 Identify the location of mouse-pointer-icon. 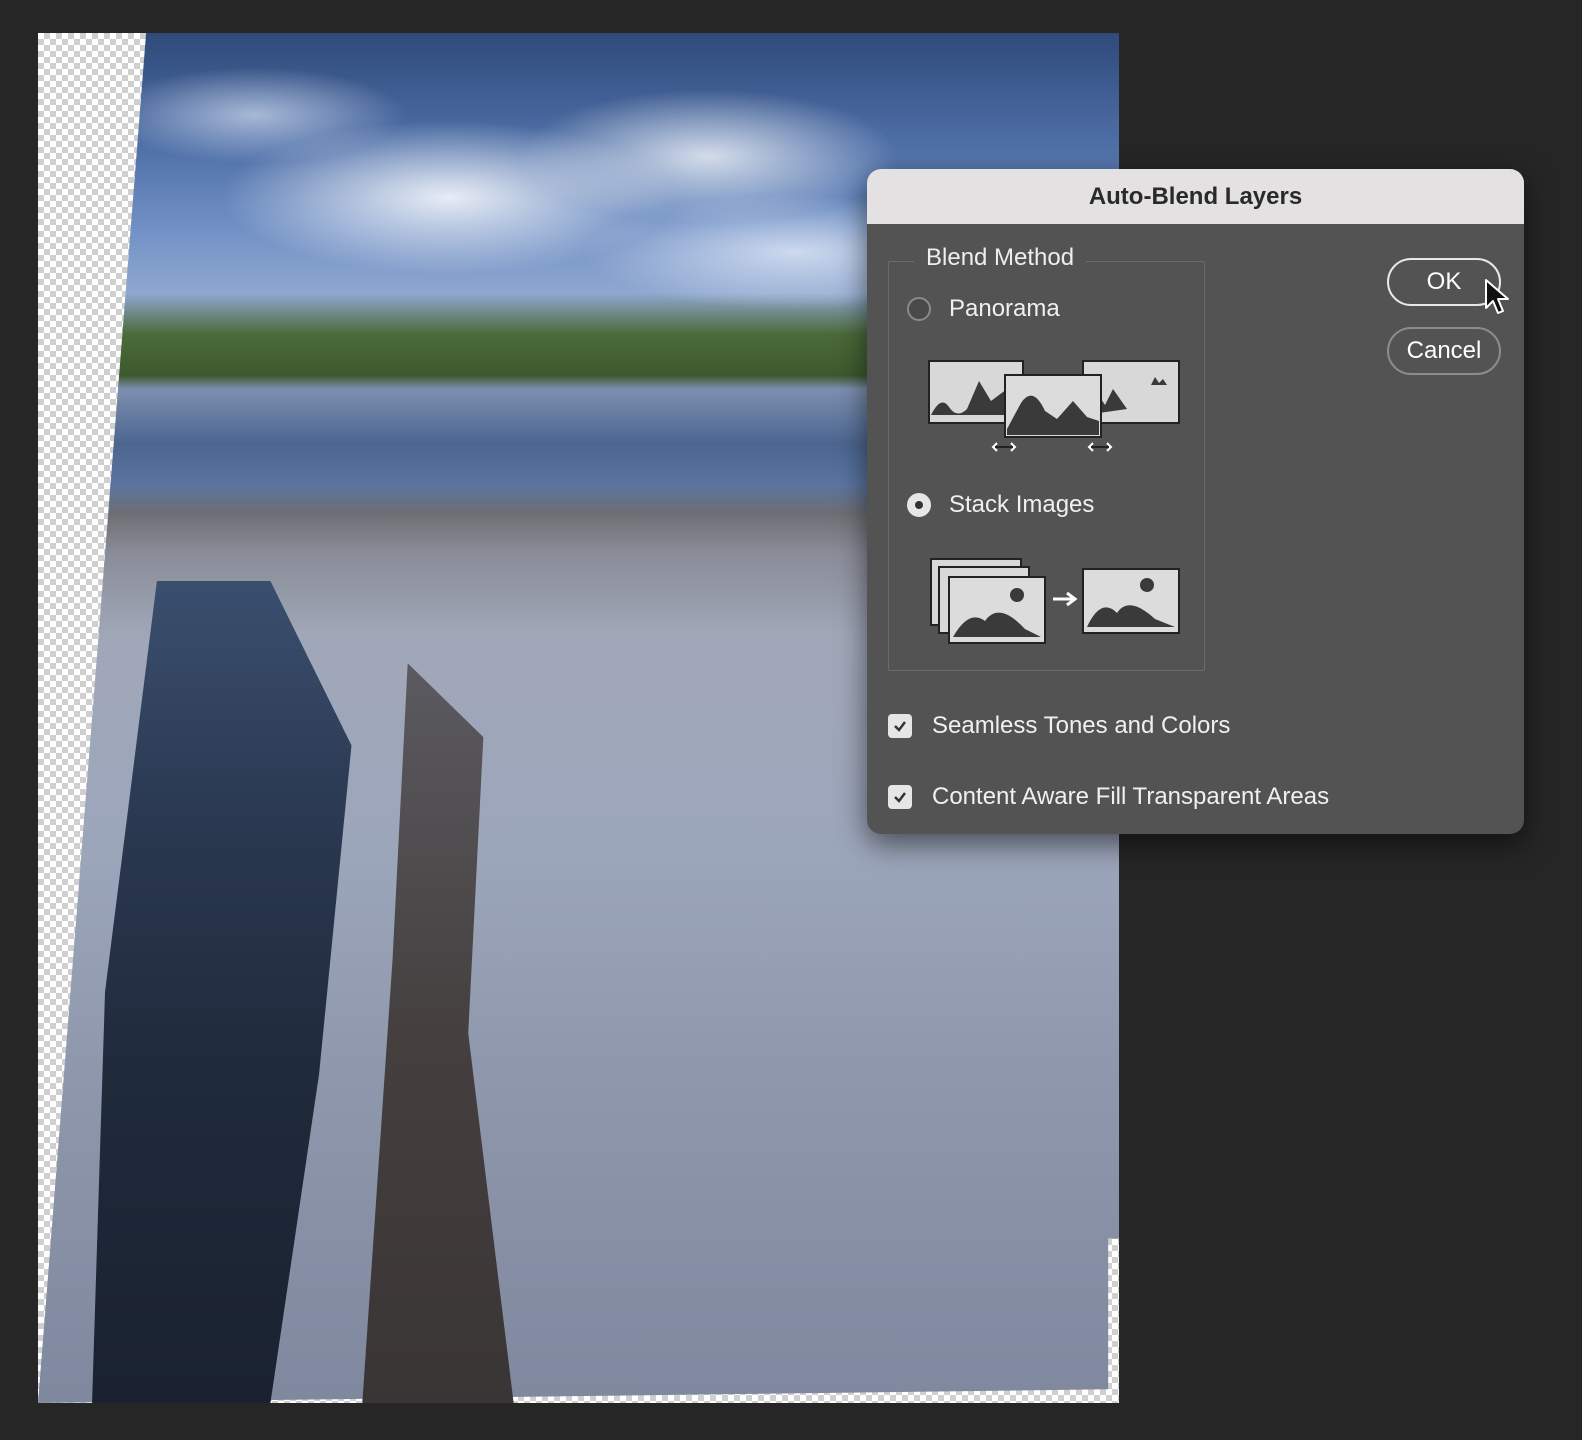
(1497, 296).